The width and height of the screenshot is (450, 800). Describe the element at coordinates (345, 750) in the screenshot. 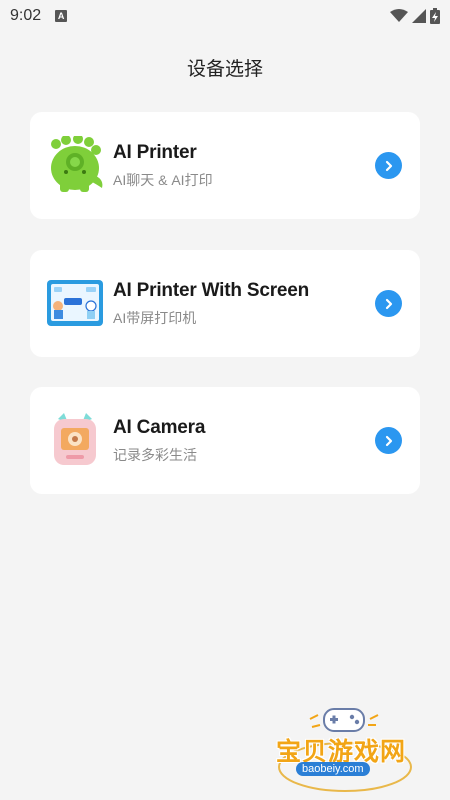

I see `watermark-logo: 宝贝游戏网 baobeiy.com` at that location.